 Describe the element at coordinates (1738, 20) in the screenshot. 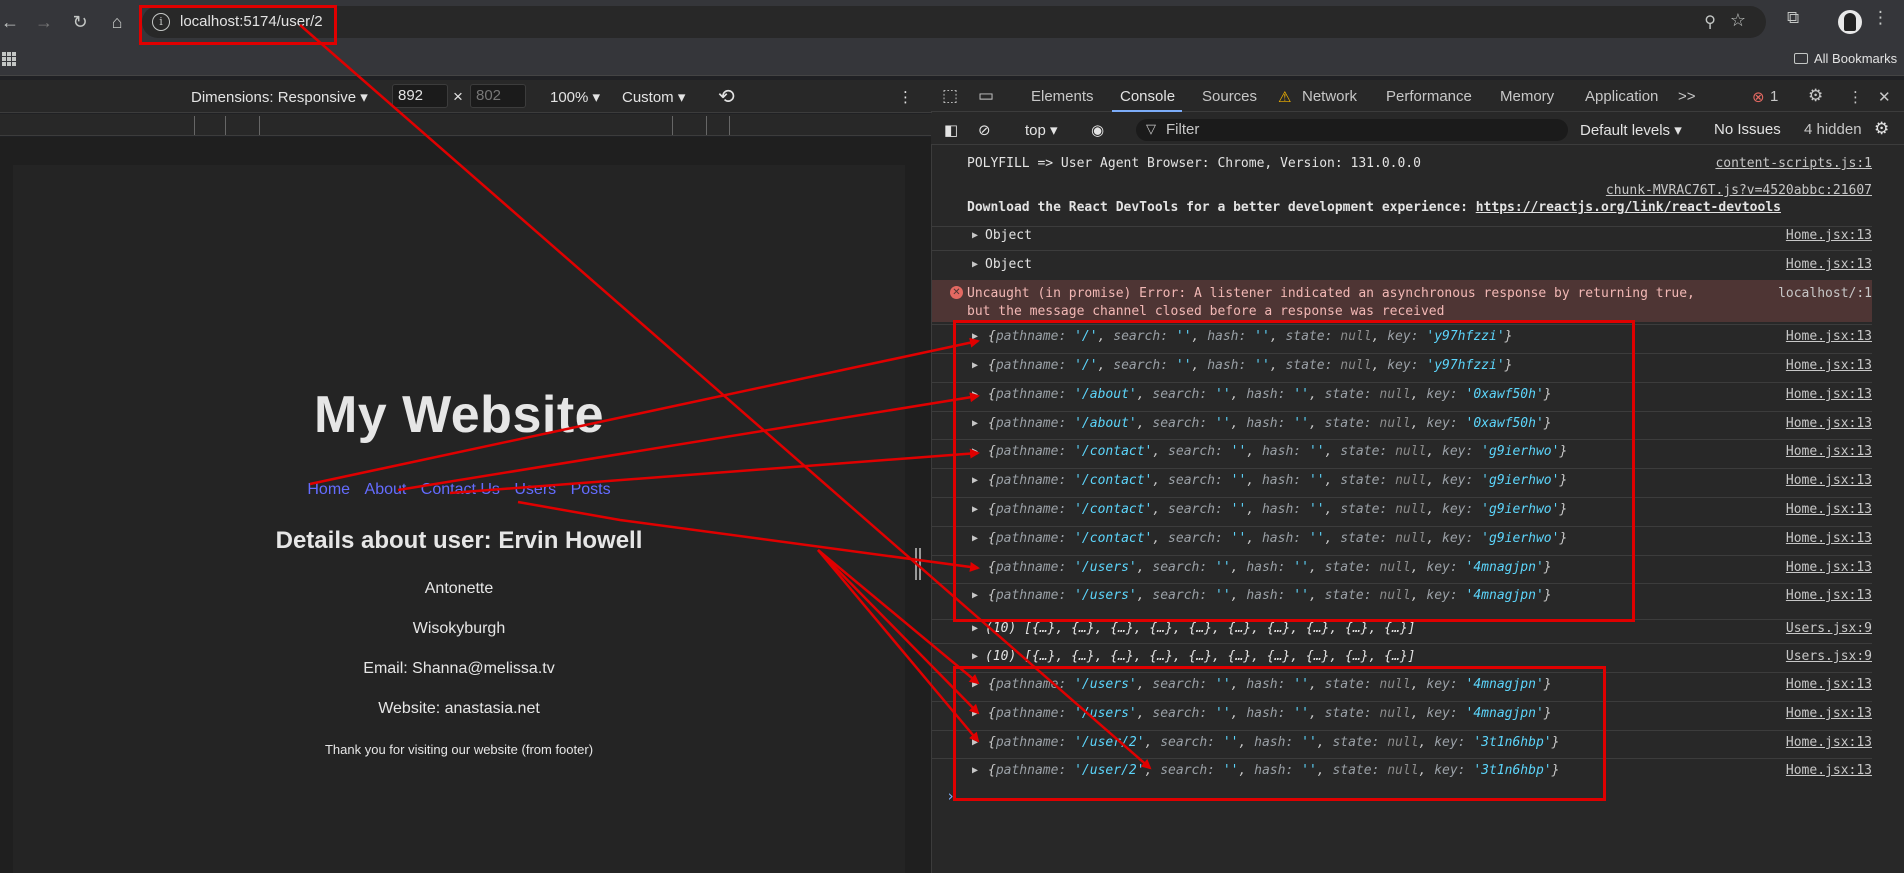

I see `bookmark-star-icon: ☆` at that location.